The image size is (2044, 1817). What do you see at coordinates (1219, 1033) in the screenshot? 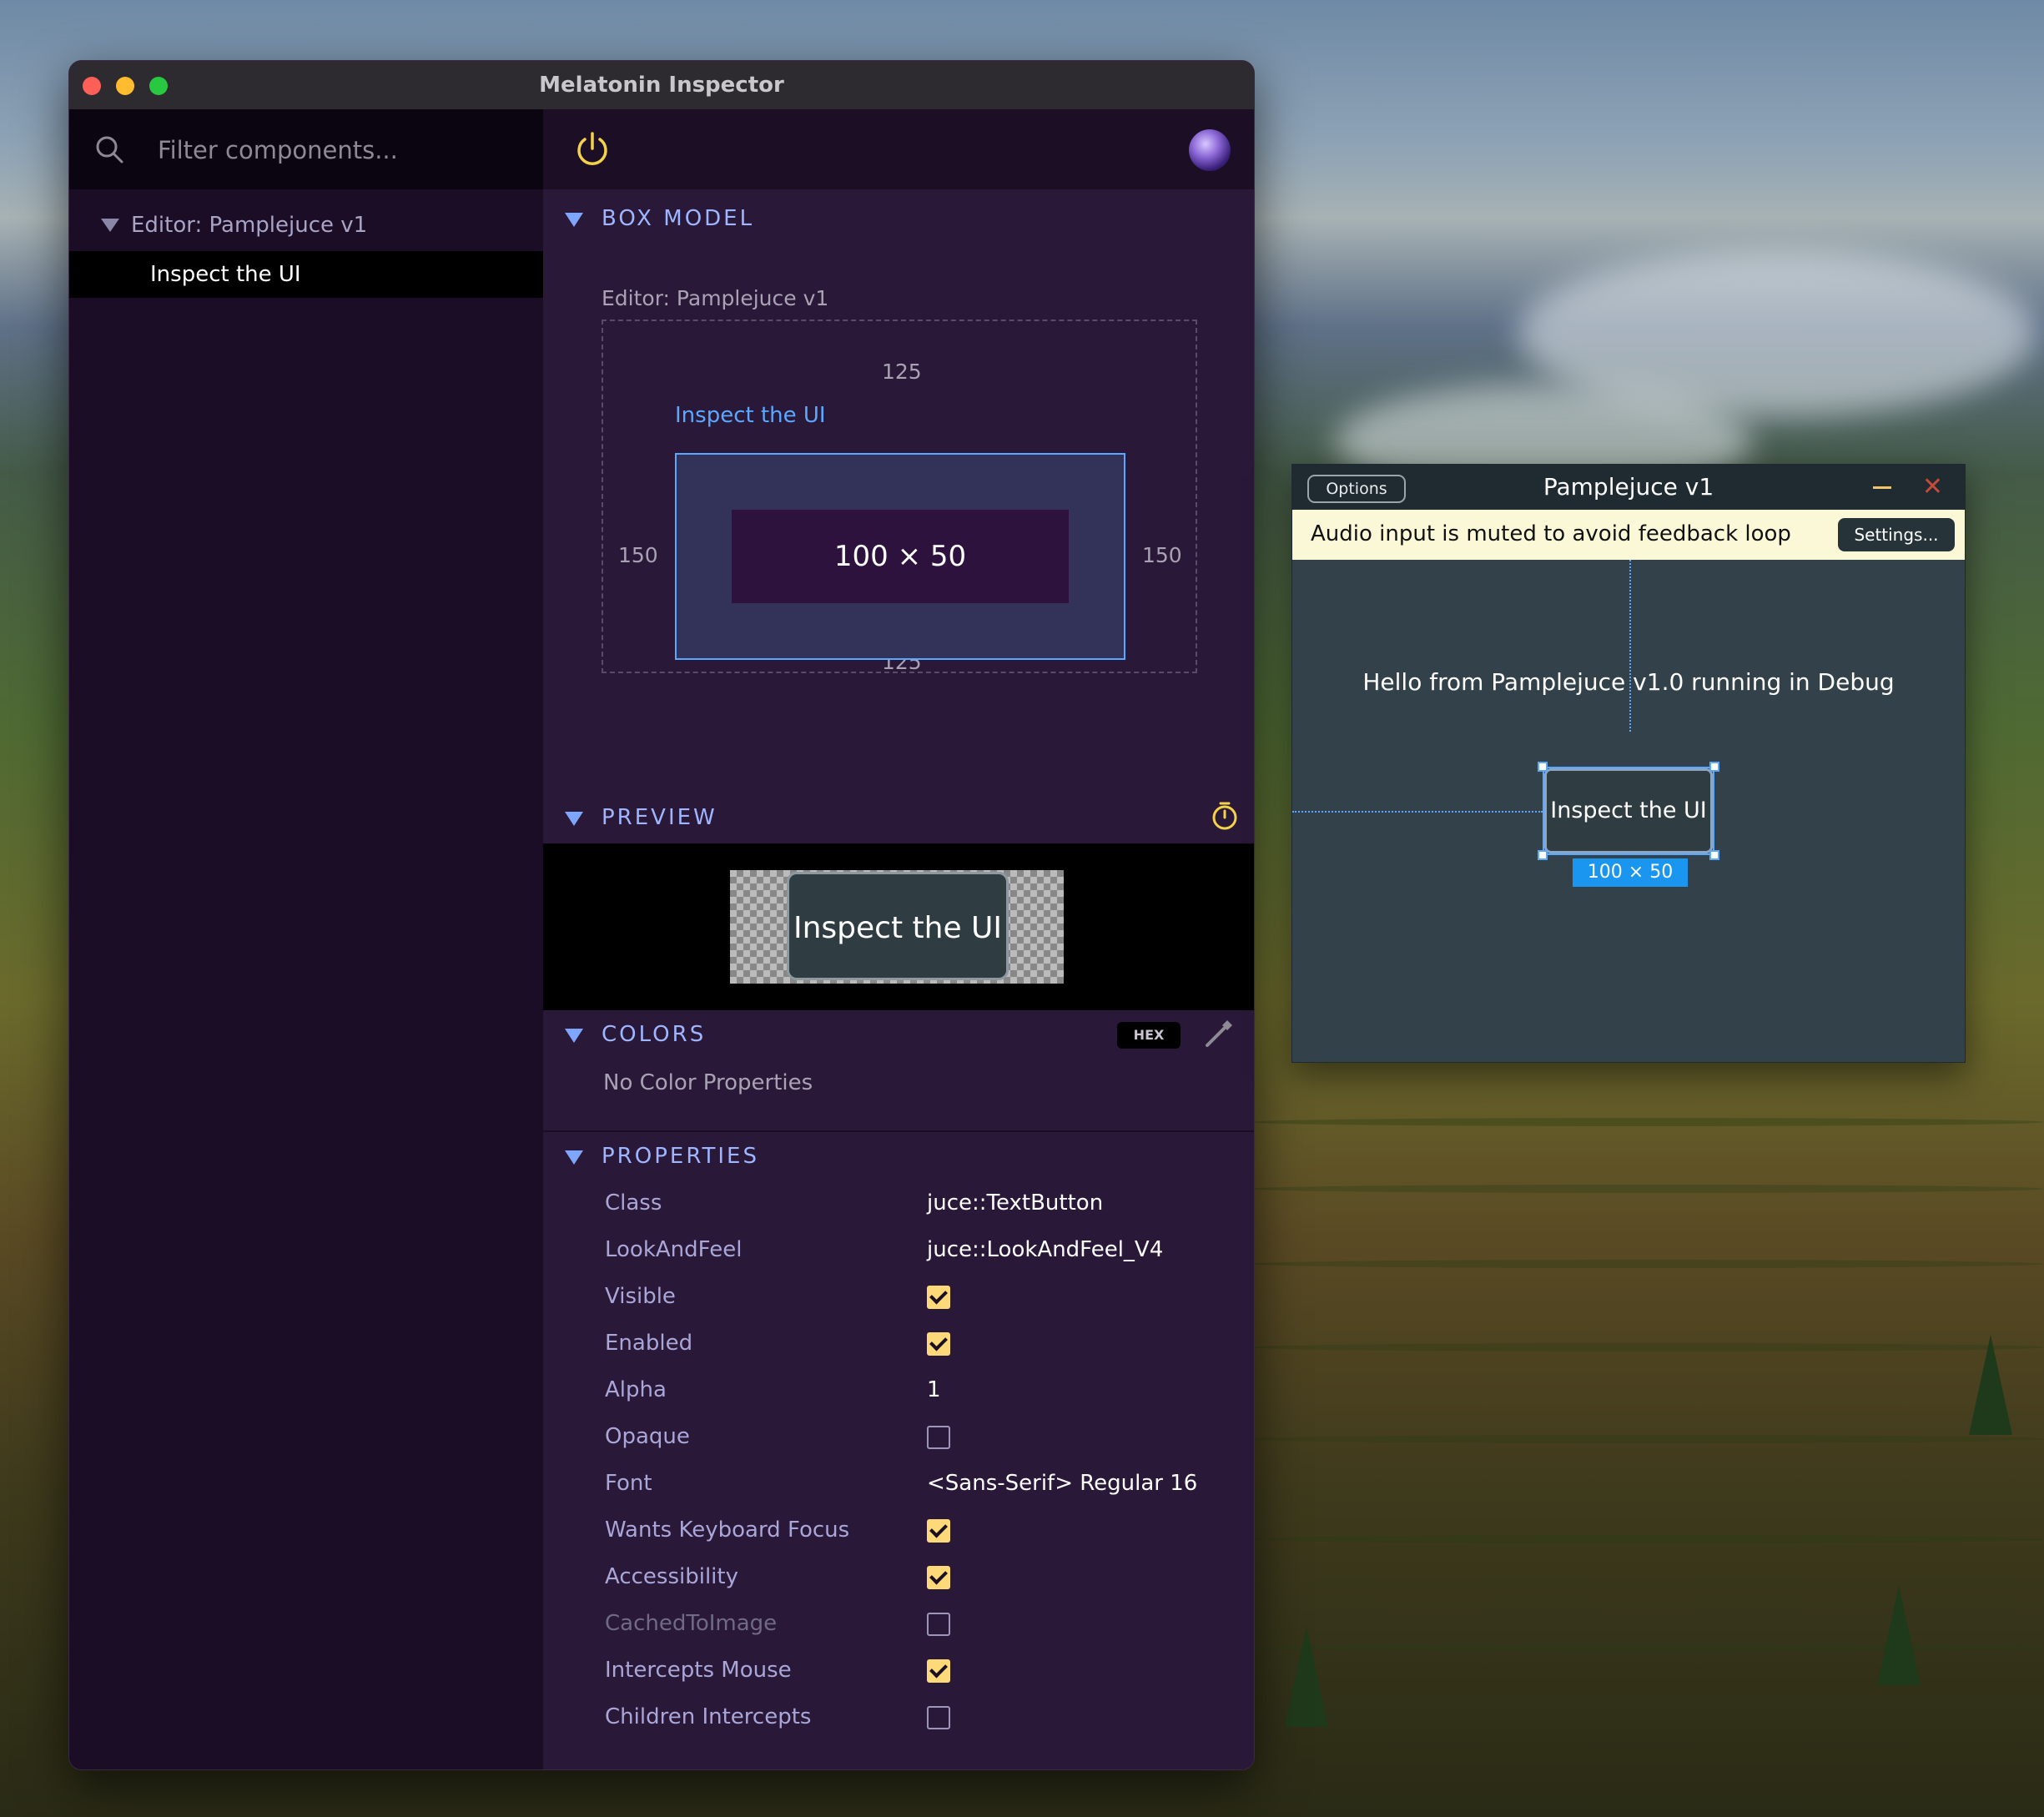
I see `eyedropper-icon` at bounding box center [1219, 1033].